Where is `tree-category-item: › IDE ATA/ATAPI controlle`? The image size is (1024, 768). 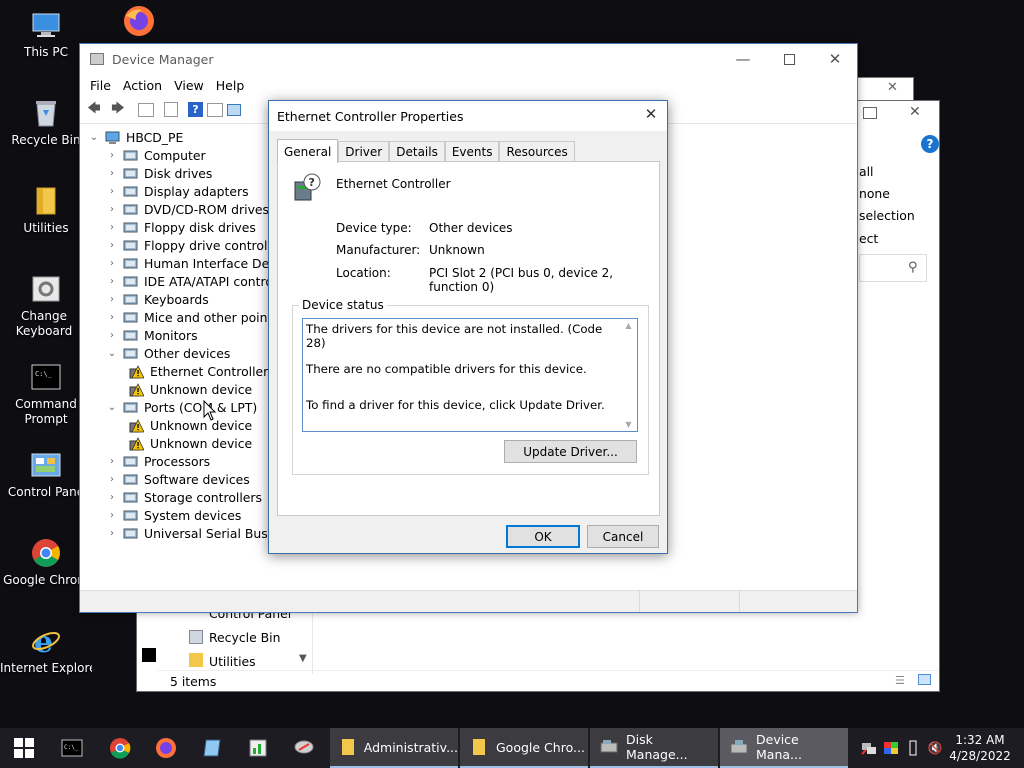
tree-category-item: › IDE ATA/ATAPI controlle is located at coordinates (191, 281).